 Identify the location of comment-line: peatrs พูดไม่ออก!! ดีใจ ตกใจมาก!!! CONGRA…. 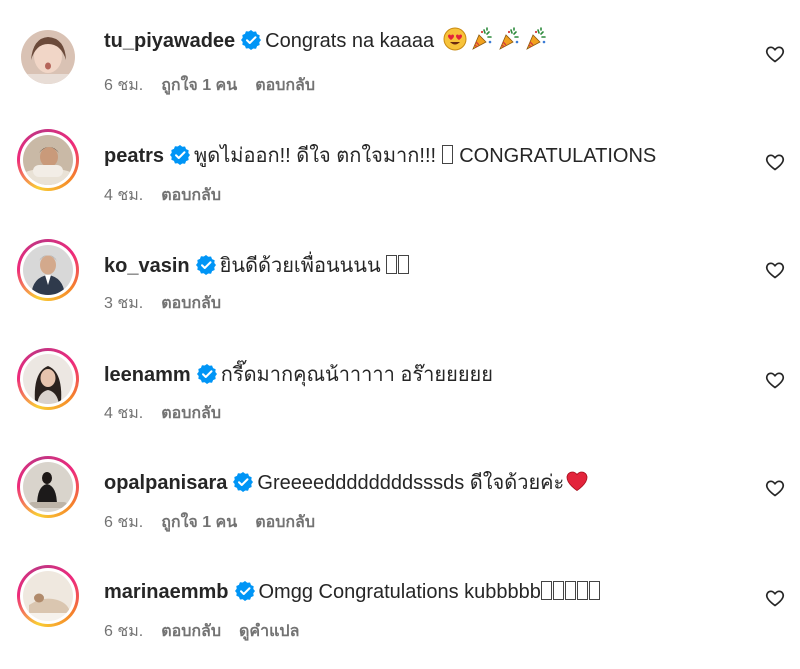
(380, 156).